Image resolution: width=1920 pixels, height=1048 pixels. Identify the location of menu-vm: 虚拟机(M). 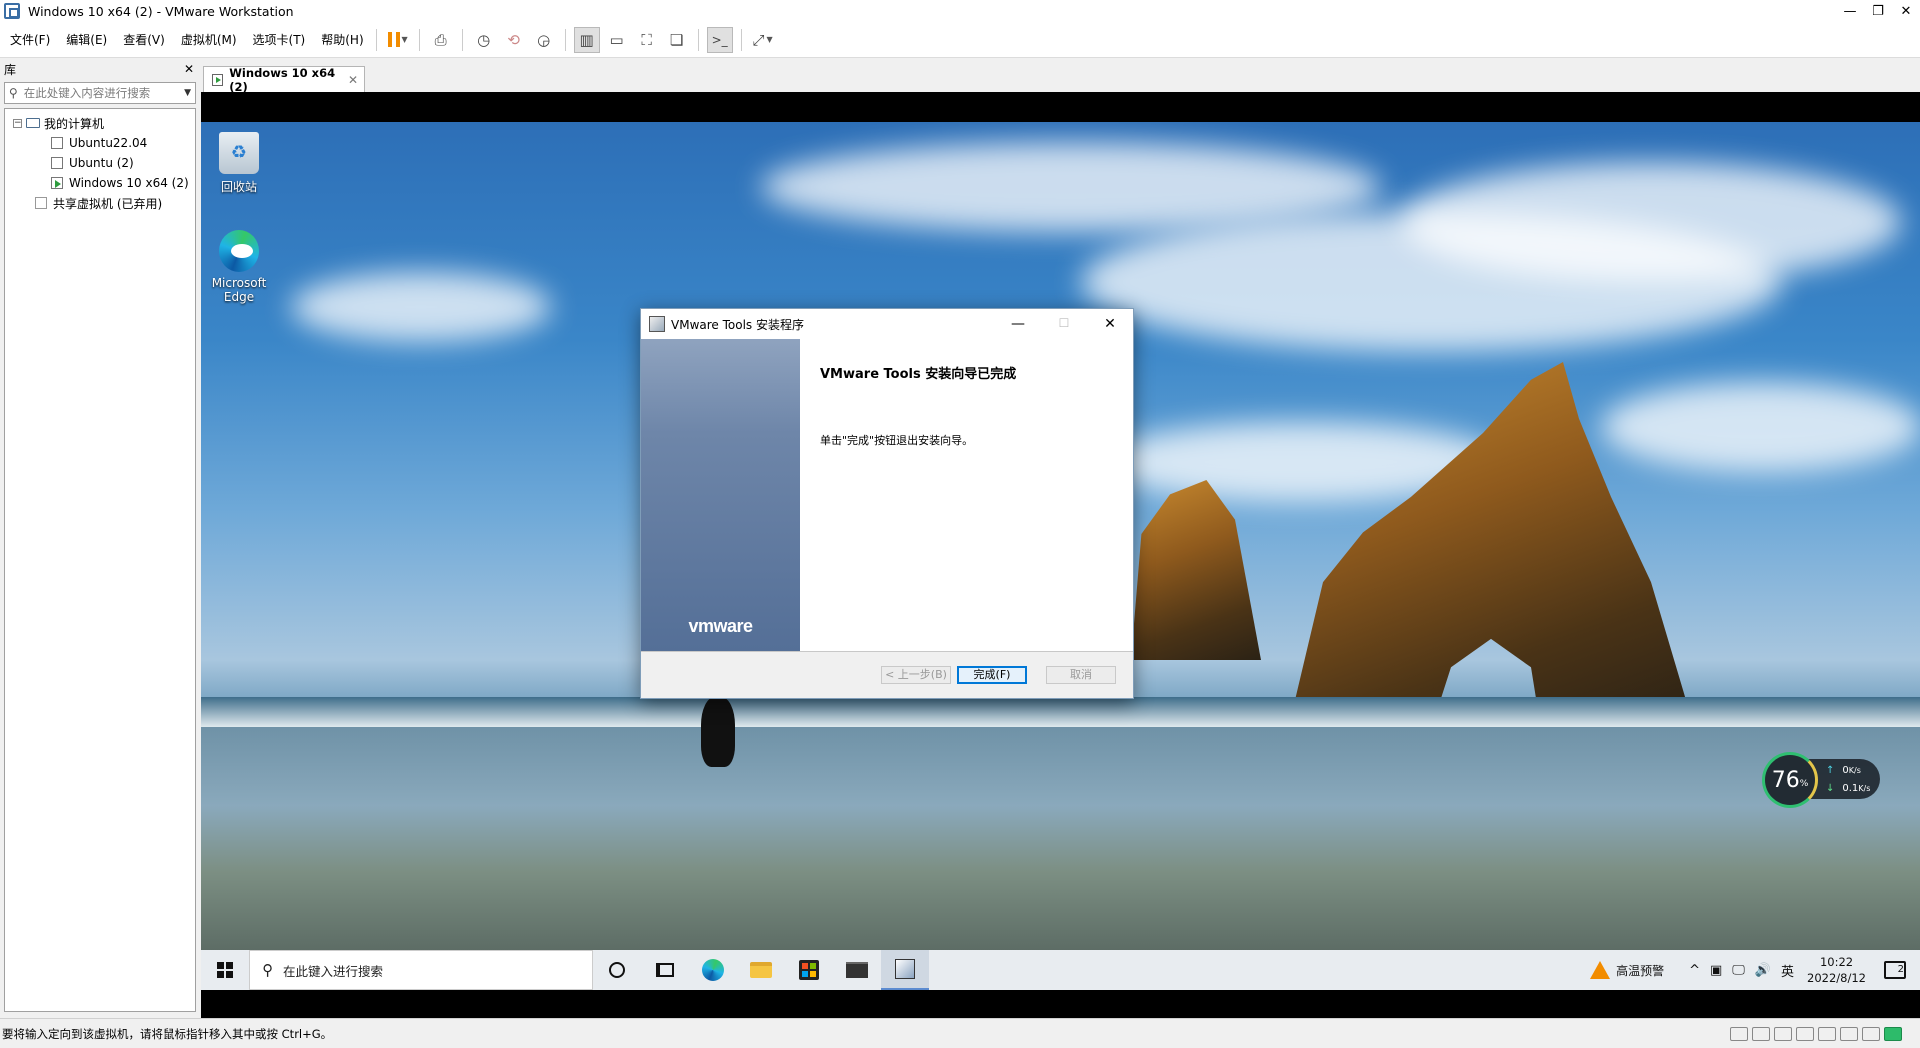
(209, 39).